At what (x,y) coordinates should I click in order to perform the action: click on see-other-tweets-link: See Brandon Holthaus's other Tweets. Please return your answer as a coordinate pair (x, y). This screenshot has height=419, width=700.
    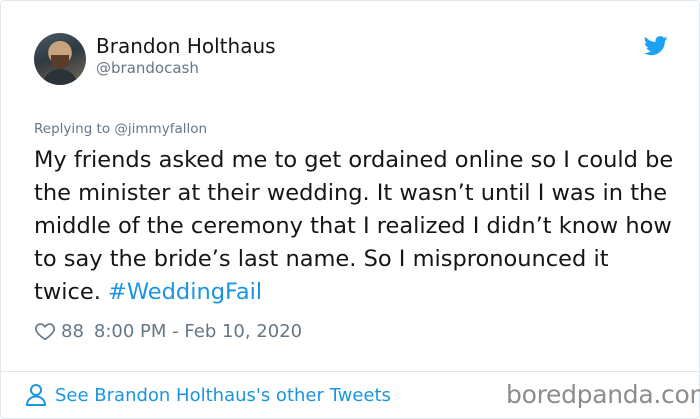
    Looking at the image, I should click on (208, 395).